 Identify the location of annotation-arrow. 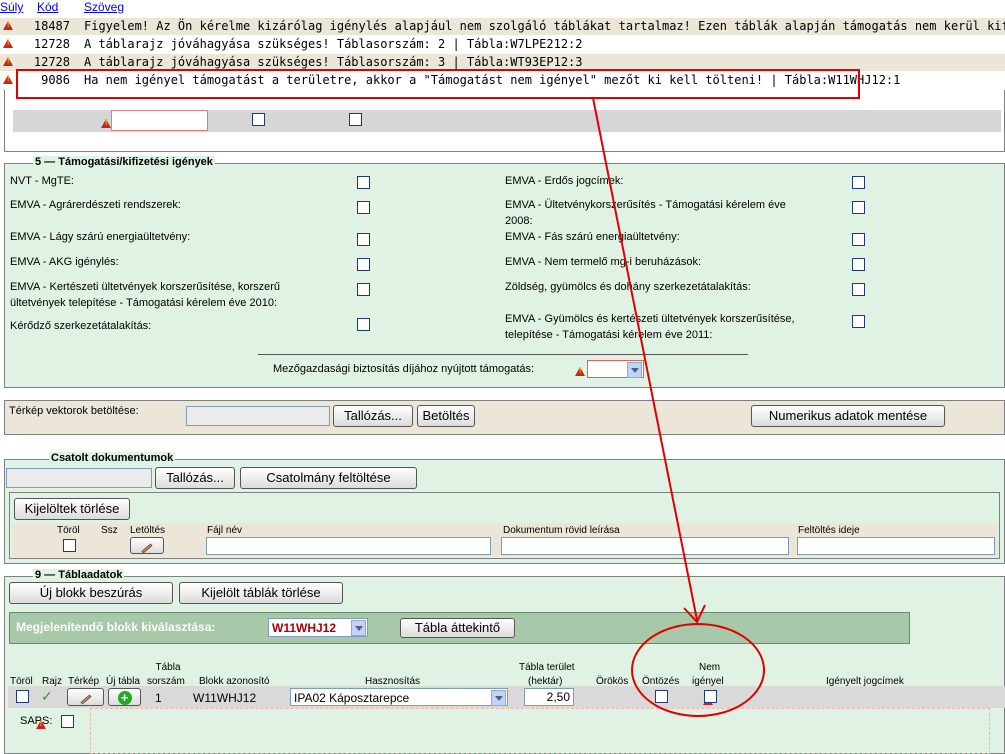
(645, 359).